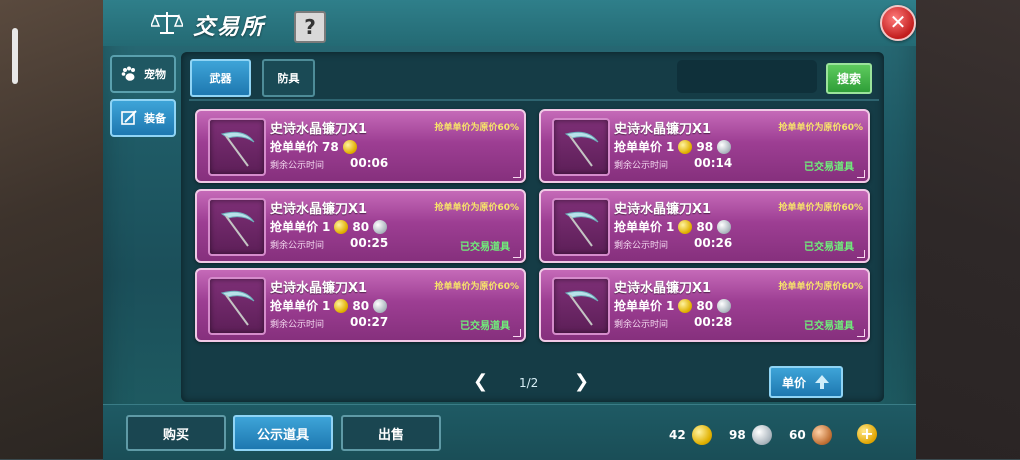  What do you see at coordinates (737, 435) in the screenshot?
I see `silver-balance-value: 98` at bounding box center [737, 435].